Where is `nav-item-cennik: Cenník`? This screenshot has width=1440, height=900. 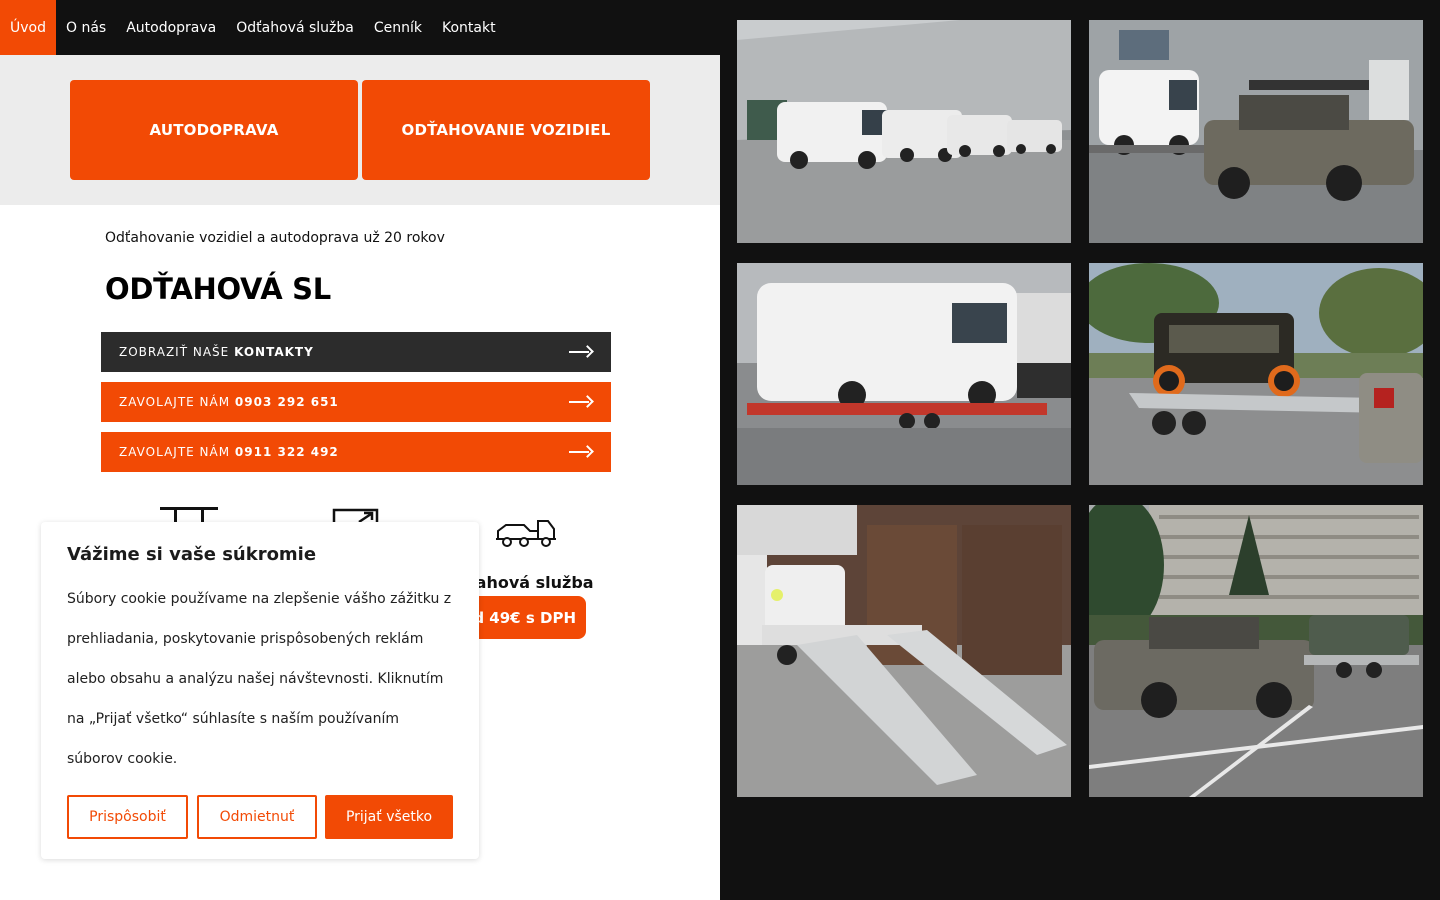
nav-item-cennik: Cenník is located at coordinates (398, 27).